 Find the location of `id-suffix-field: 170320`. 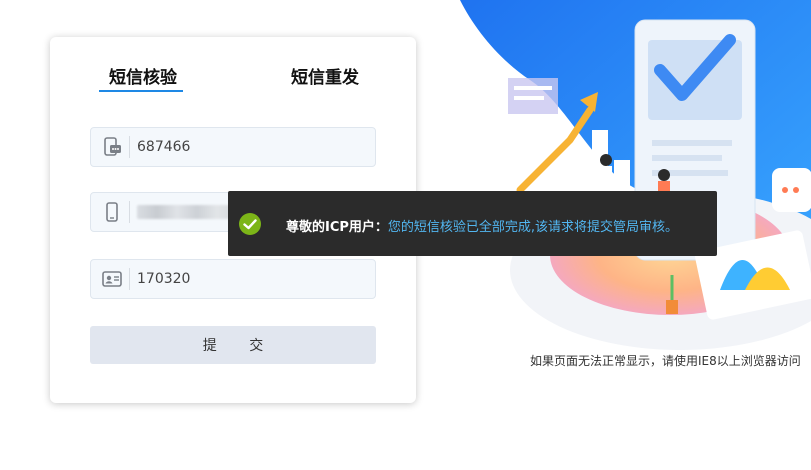

id-suffix-field: 170320 is located at coordinates (233, 279).